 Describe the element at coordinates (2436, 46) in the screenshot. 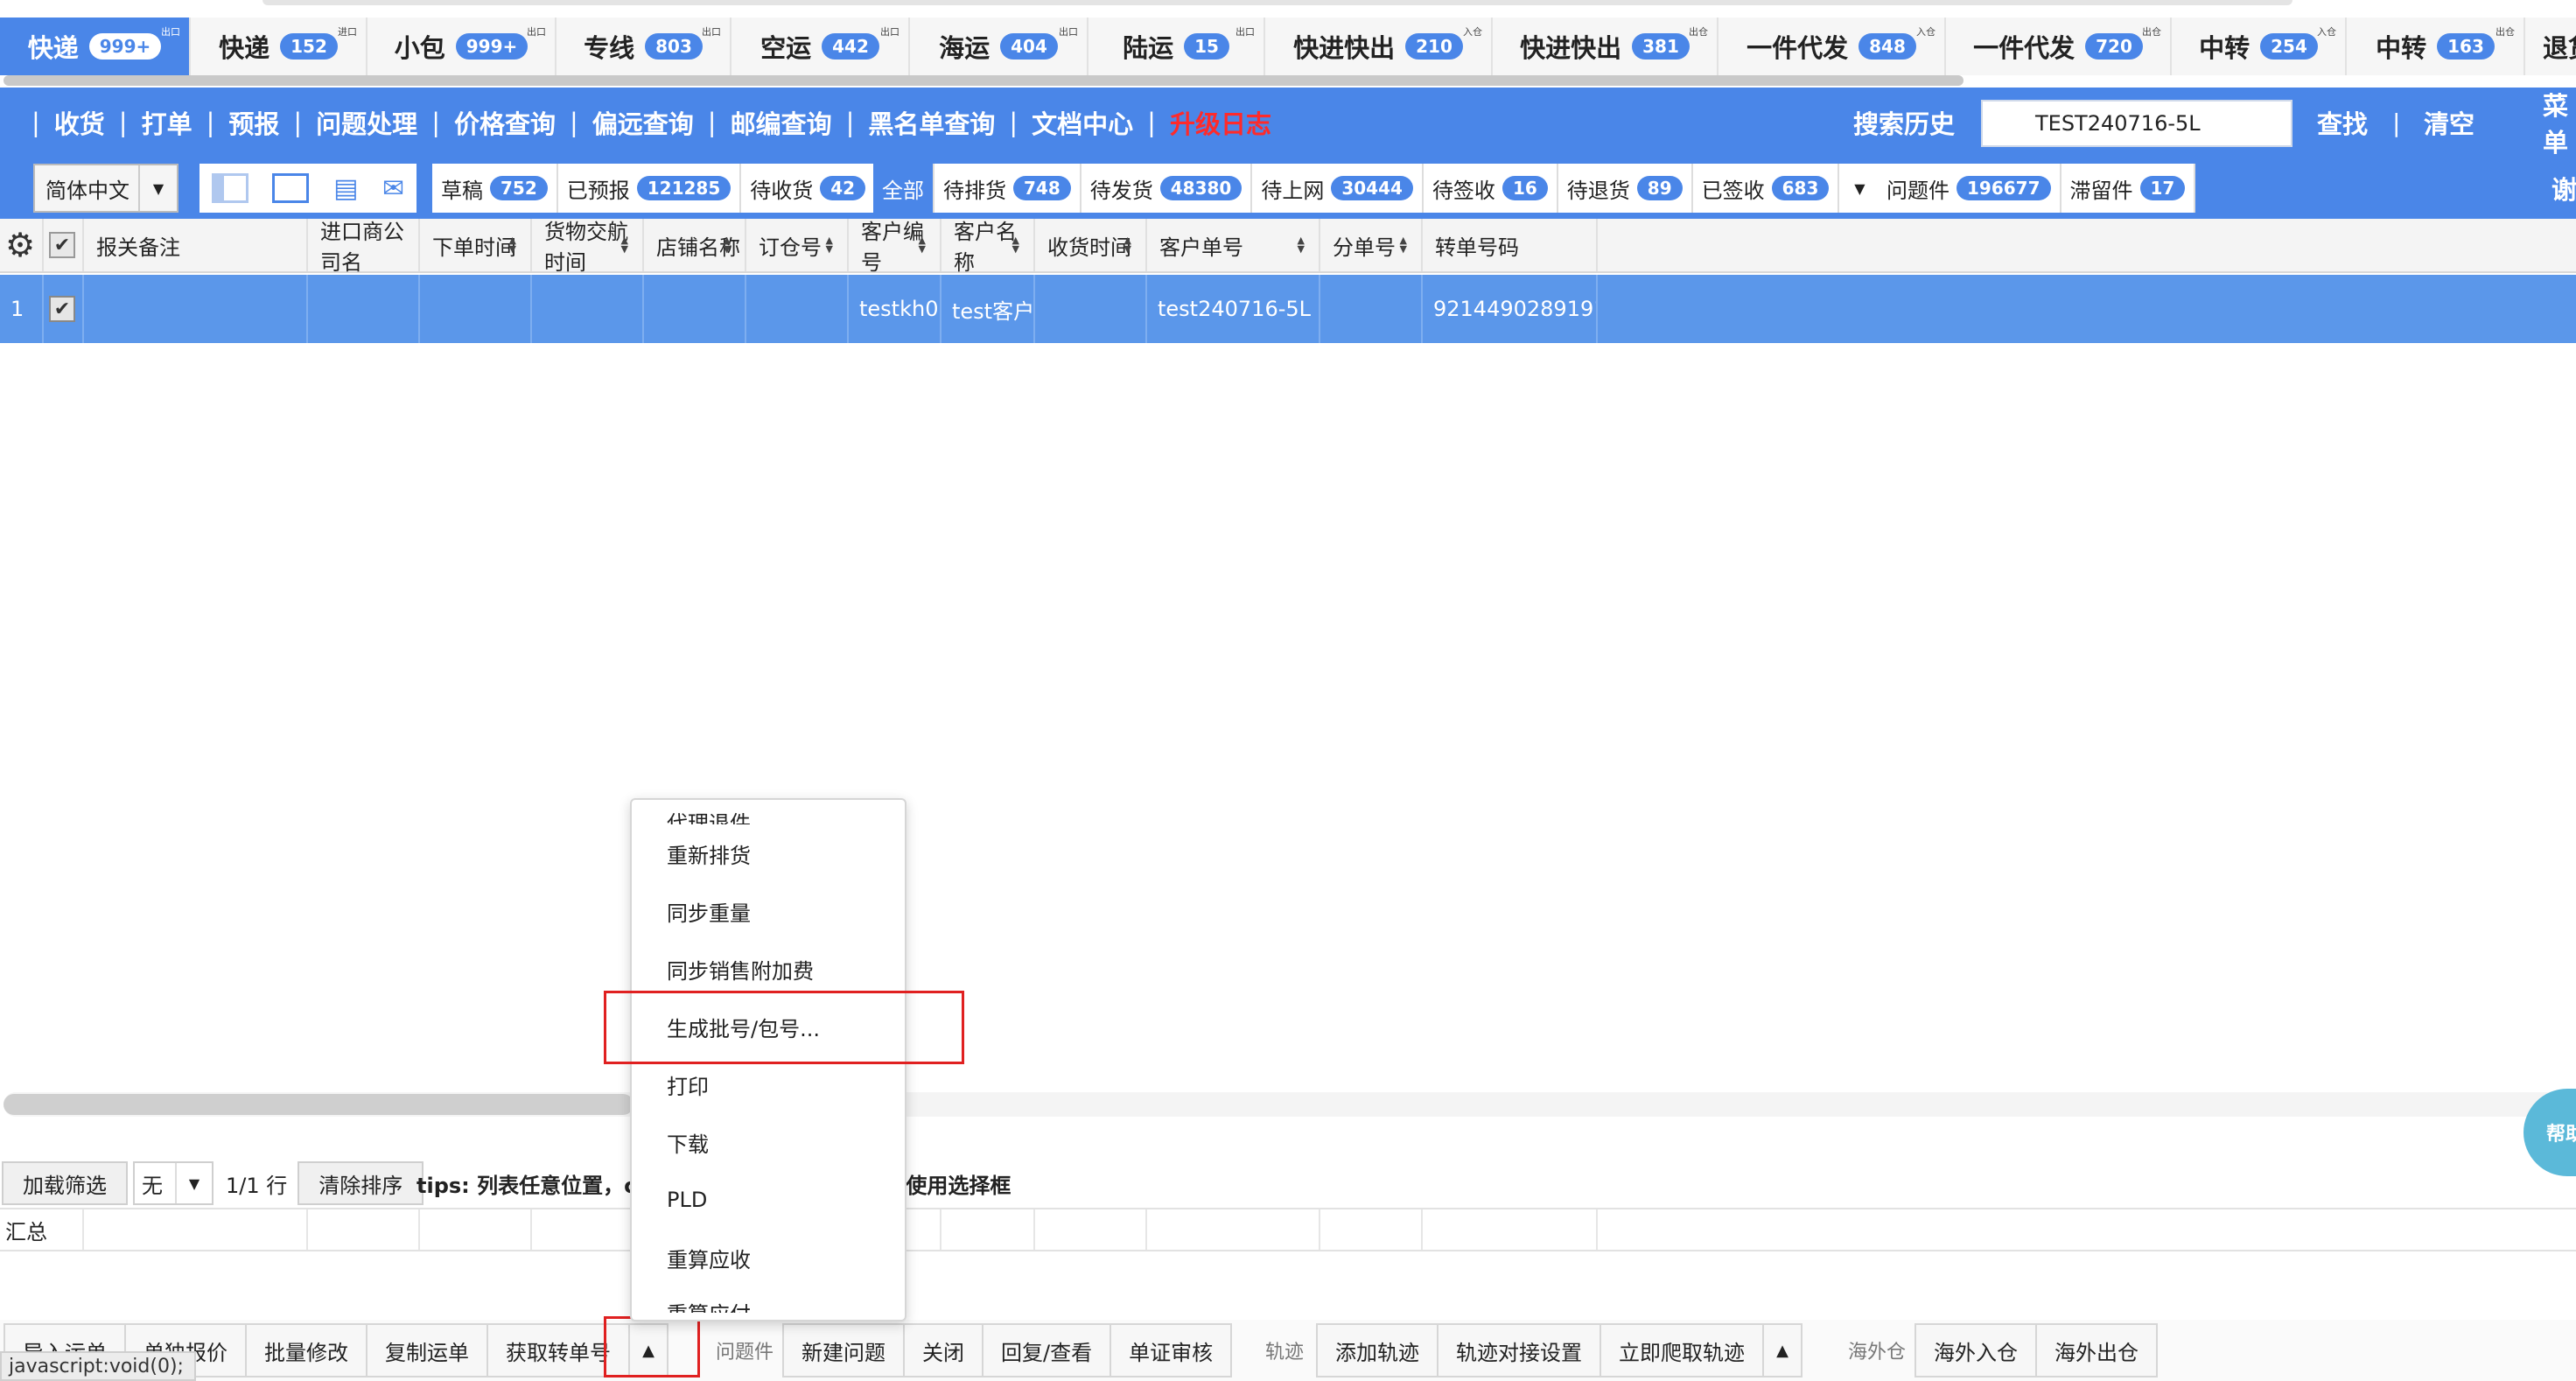

I see `module-tab: 中转 163 出仓` at that location.